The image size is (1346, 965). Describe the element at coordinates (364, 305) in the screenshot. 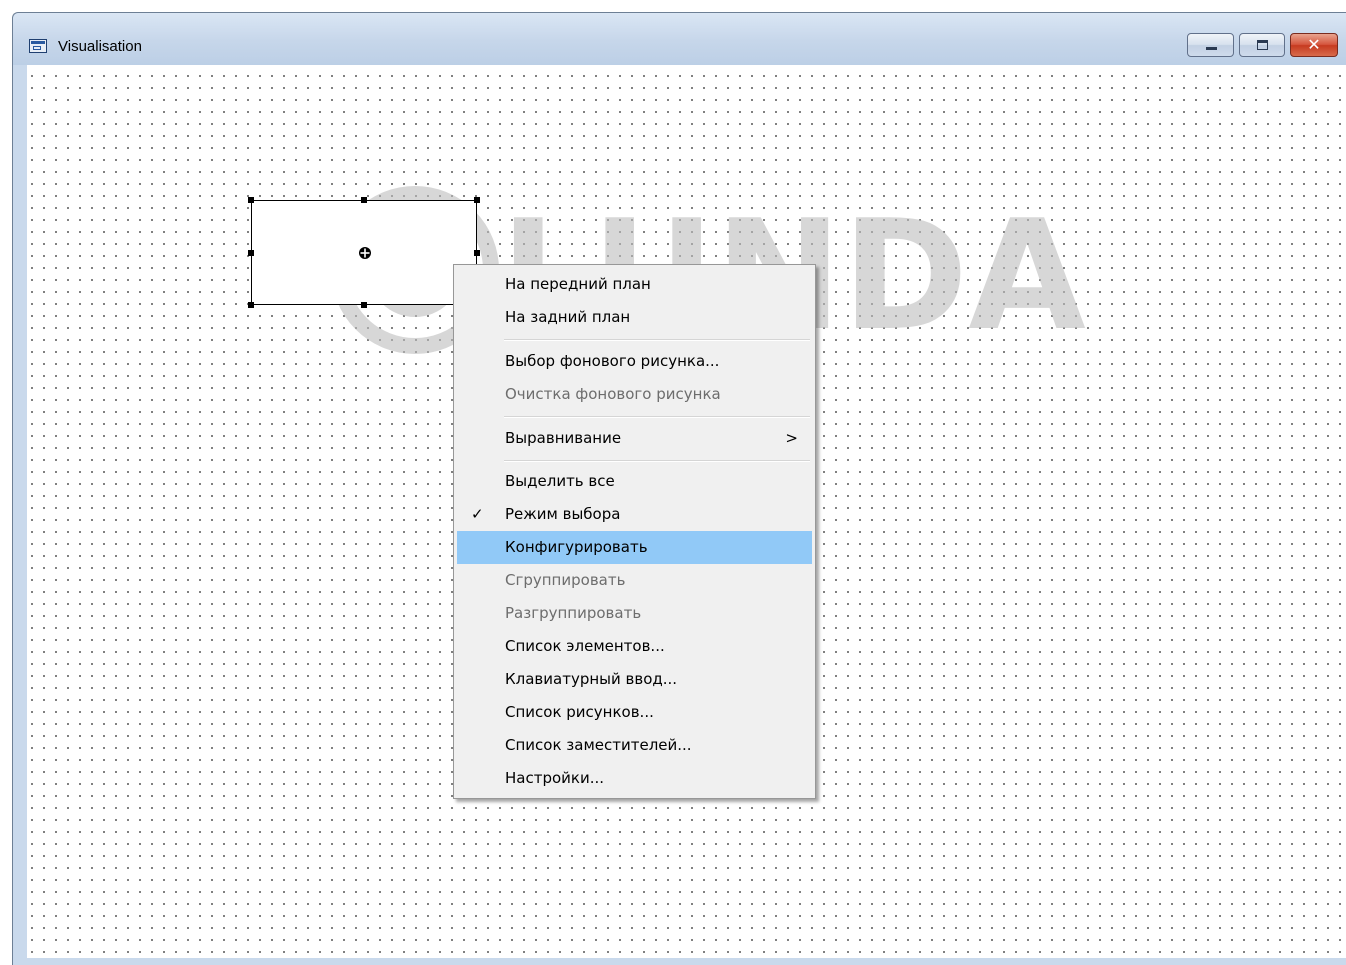

I see `resize-handle-bottom` at that location.